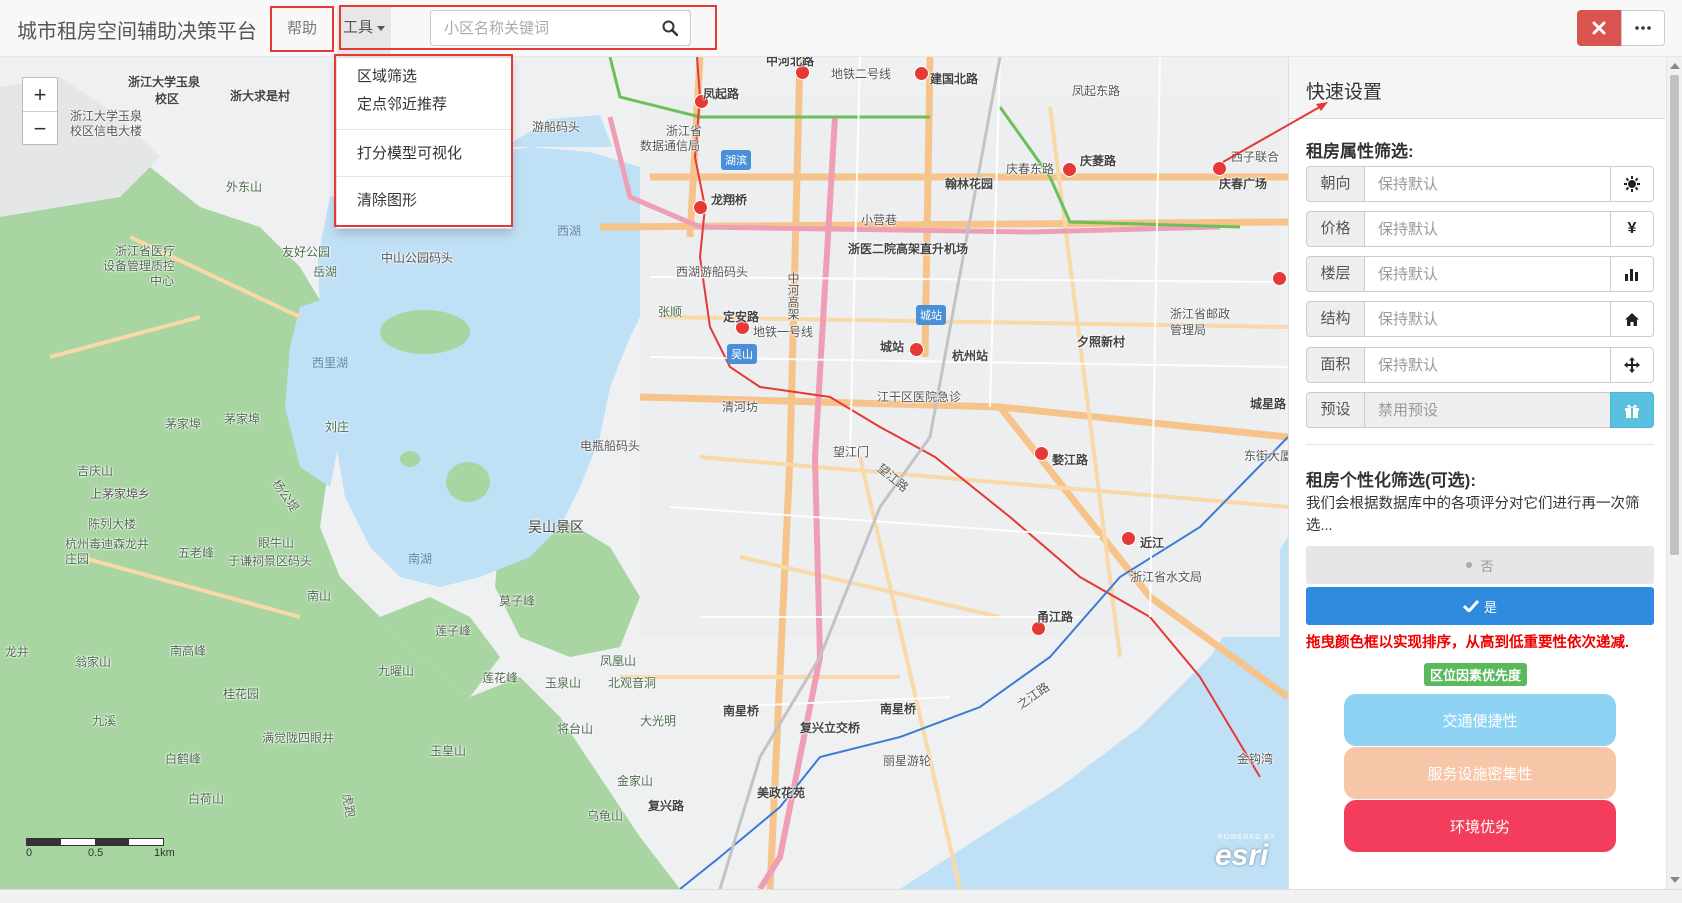  I want to click on horizontal-scrollbar, so click(841, 896).